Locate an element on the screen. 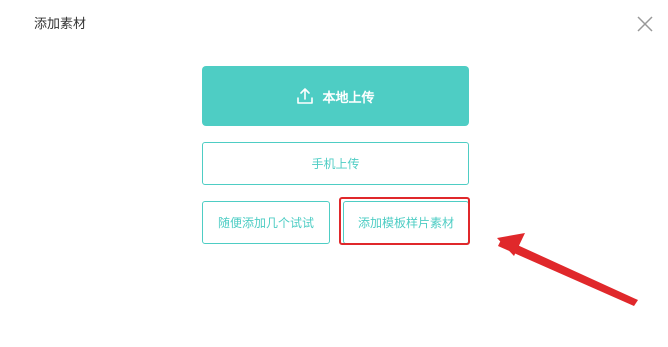  local-upload-button: 本地上传 is located at coordinates (335, 96).